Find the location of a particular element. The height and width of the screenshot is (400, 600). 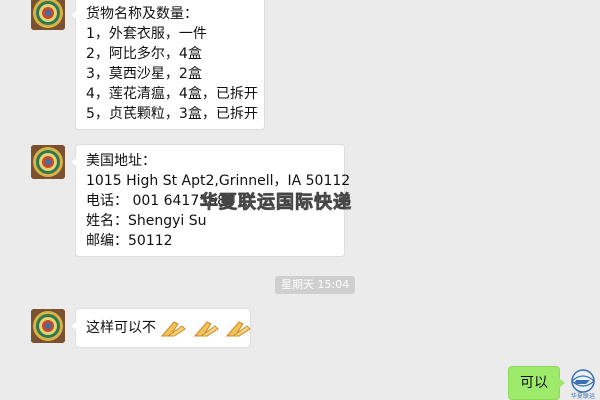

address-line: 邮编：50112 is located at coordinates (129, 241).